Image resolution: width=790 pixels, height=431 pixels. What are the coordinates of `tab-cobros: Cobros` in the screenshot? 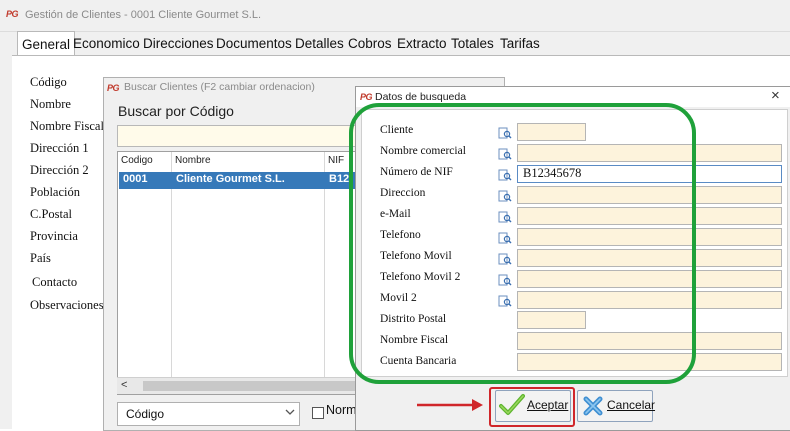 It's located at (370, 44).